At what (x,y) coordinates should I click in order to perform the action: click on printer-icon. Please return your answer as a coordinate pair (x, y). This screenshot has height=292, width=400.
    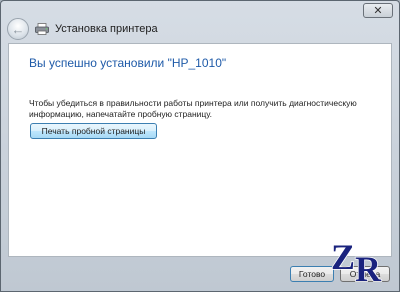
    Looking at the image, I should click on (42, 29).